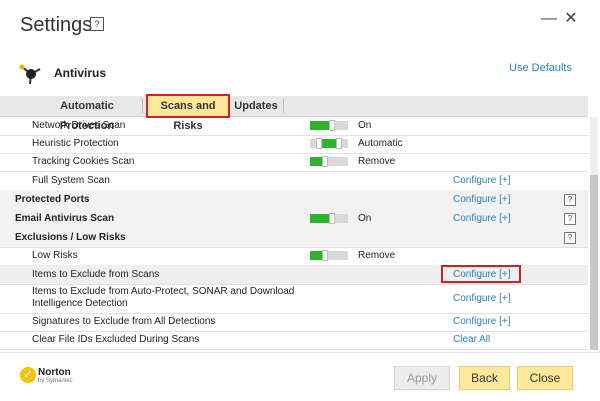  What do you see at coordinates (294, 126) in the screenshot?
I see `list-item: Network Drives Scan On` at bounding box center [294, 126].